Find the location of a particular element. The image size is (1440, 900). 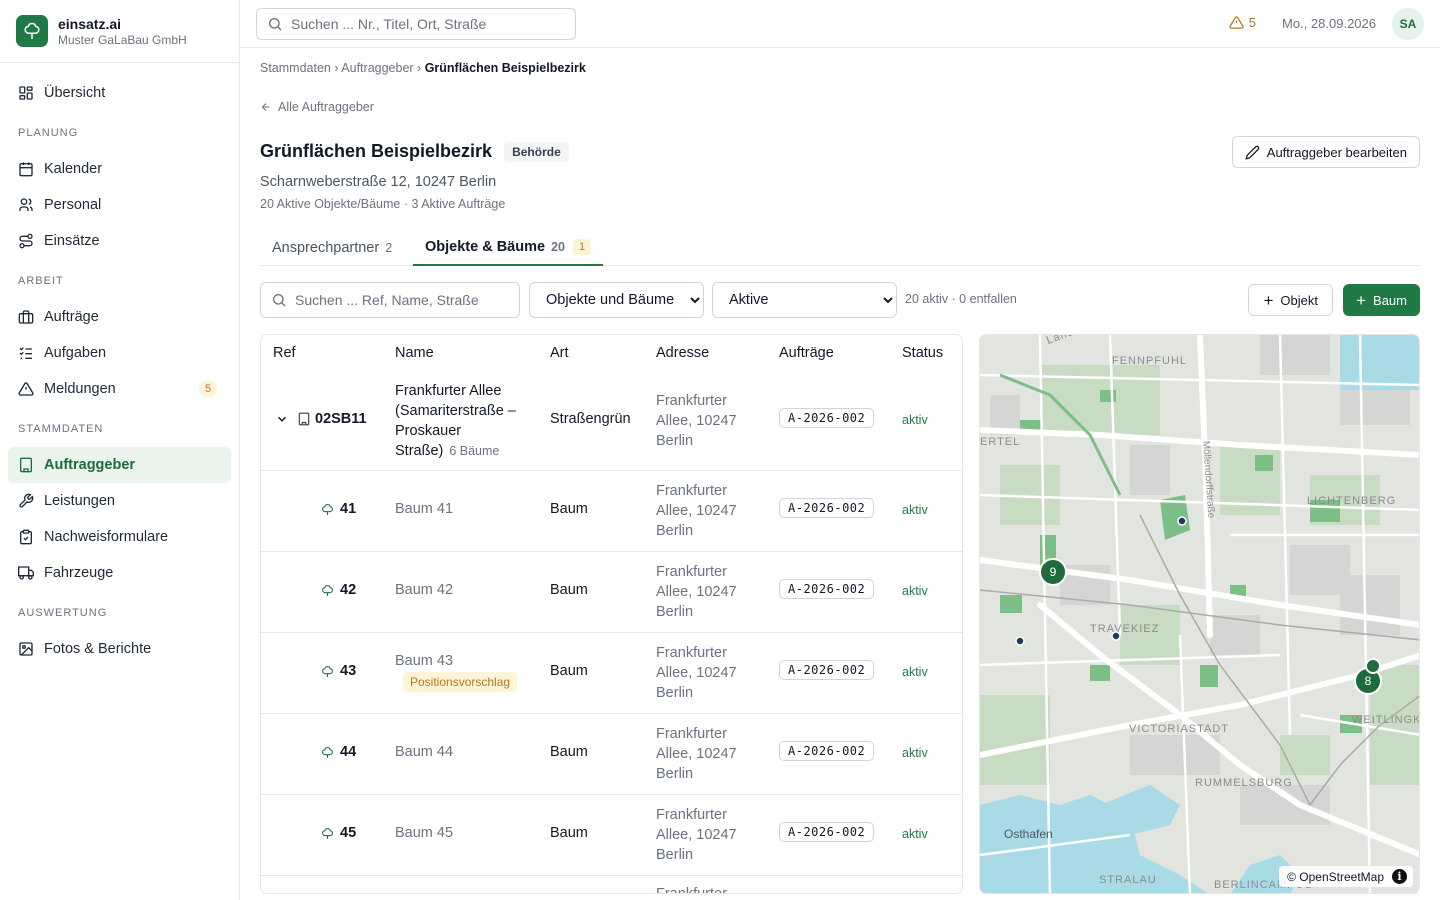

breadcrumb-auftraggeber: Auftraggeber is located at coordinates (377, 68).